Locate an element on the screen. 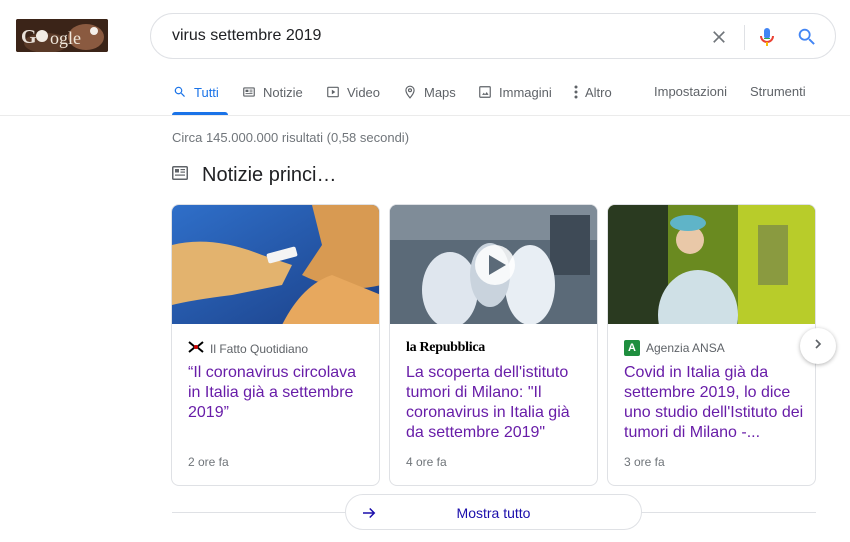 The image size is (850, 542). news-source: Il Fatto Quotidiano is located at coordinates (248, 348).